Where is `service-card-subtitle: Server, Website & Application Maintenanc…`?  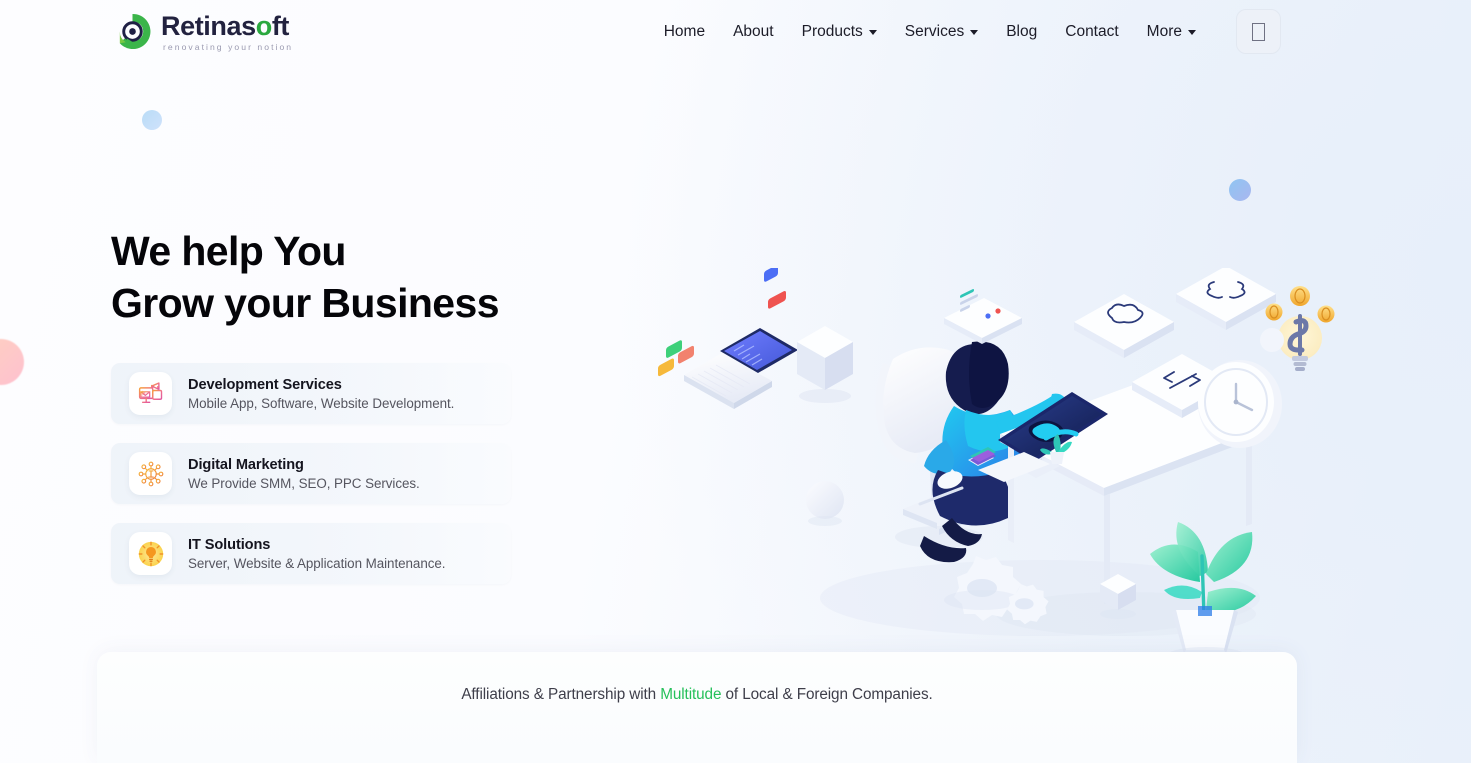
service-card-subtitle: Server, Website & Application Maintenanc… is located at coordinates (317, 563).